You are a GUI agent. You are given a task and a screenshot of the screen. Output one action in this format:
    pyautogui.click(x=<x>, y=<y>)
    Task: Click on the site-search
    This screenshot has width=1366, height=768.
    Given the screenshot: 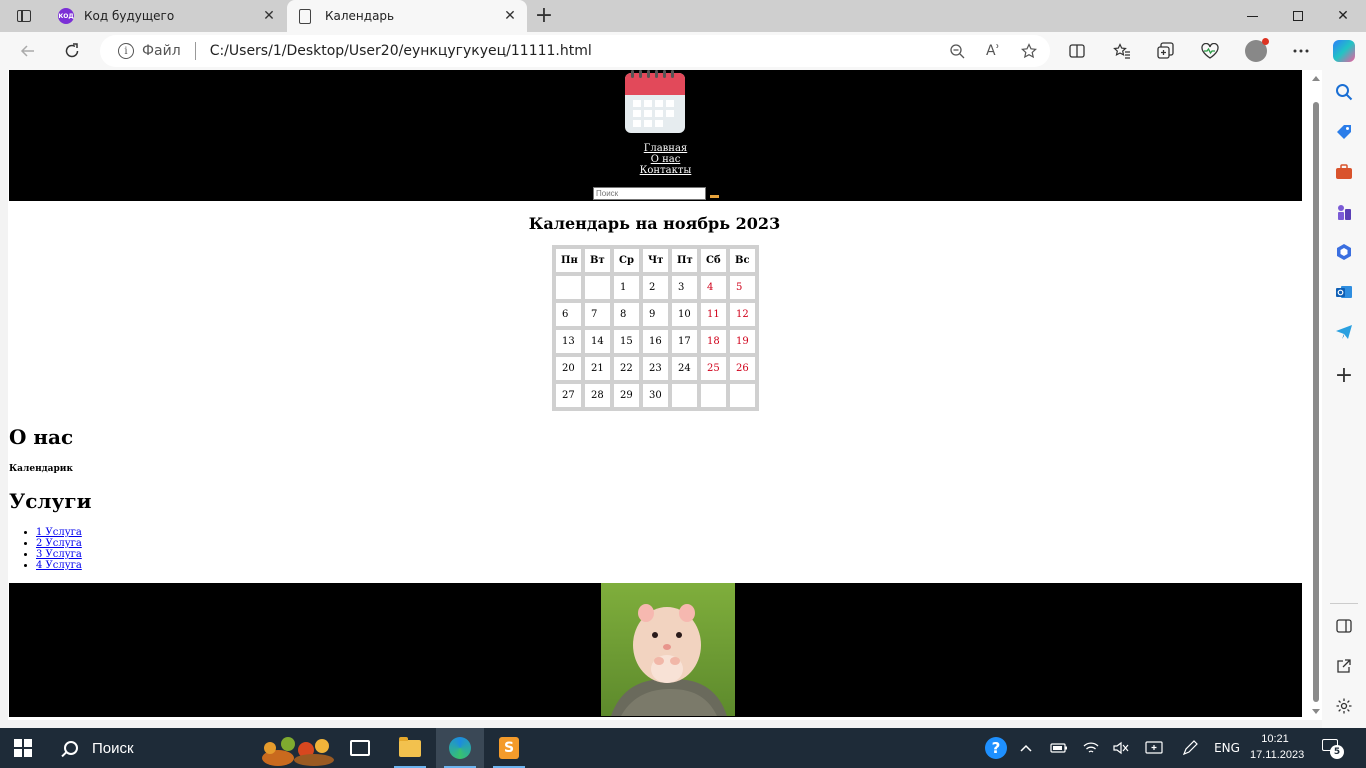 What is the action you would take?
    pyautogui.click(x=663, y=194)
    